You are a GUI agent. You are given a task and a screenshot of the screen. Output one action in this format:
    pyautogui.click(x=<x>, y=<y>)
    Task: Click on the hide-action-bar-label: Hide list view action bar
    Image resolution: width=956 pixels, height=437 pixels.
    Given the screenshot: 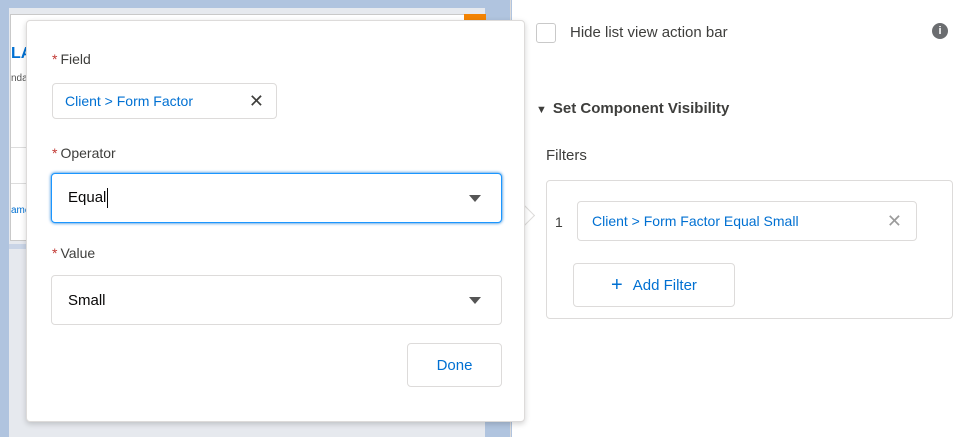 What is the action you would take?
    pyautogui.click(x=649, y=32)
    